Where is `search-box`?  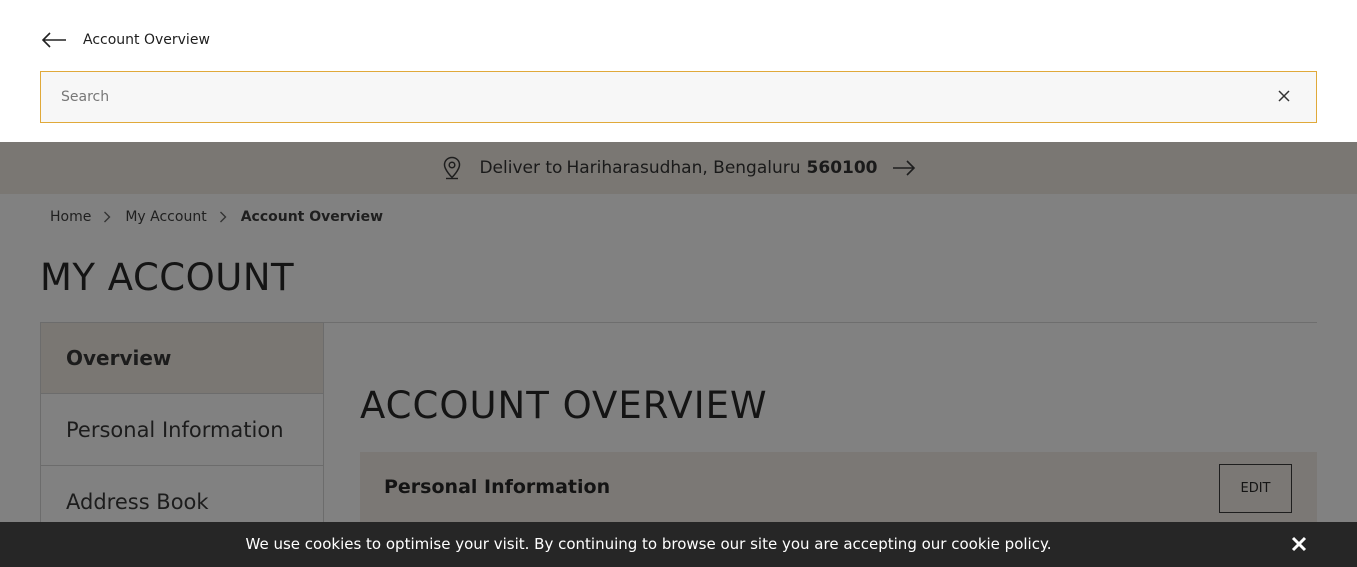
search-box is located at coordinates (678, 97).